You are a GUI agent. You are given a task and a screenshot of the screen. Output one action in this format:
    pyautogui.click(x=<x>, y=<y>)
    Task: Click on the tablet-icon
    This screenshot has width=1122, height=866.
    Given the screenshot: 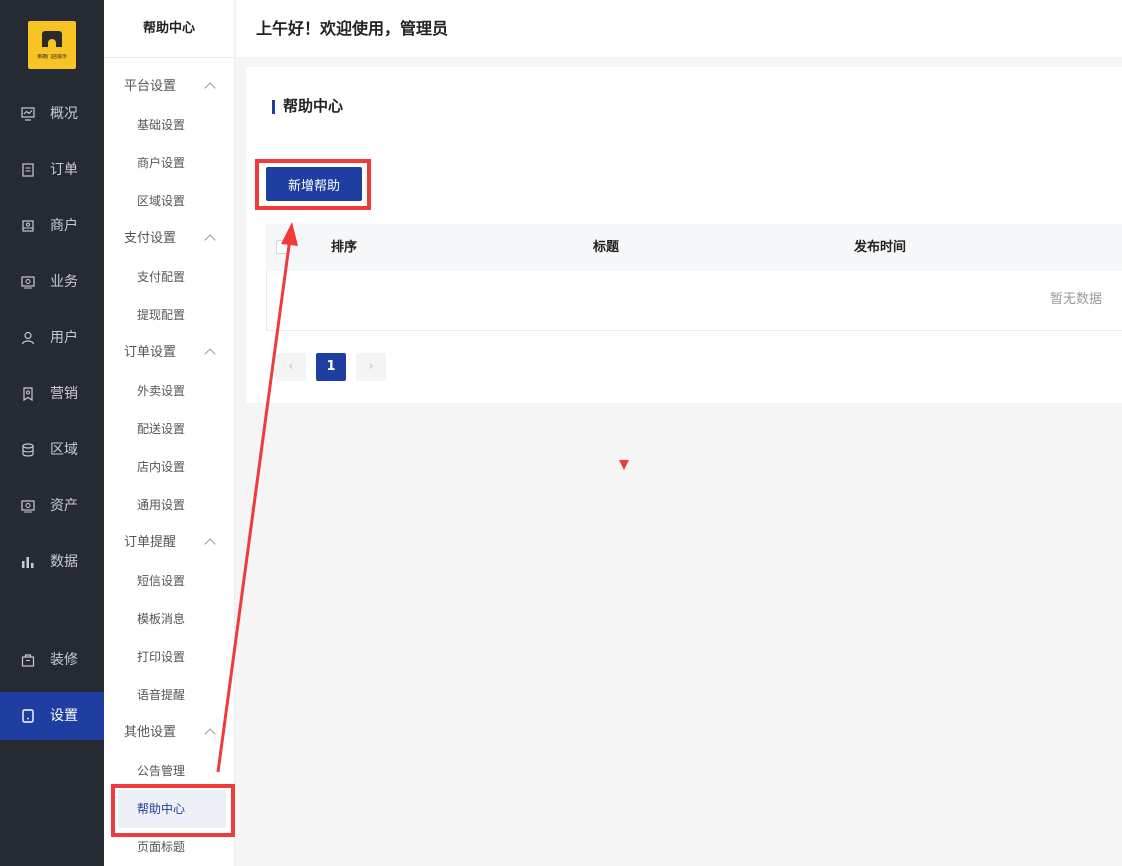 What is the action you would take?
    pyautogui.click(x=28, y=716)
    